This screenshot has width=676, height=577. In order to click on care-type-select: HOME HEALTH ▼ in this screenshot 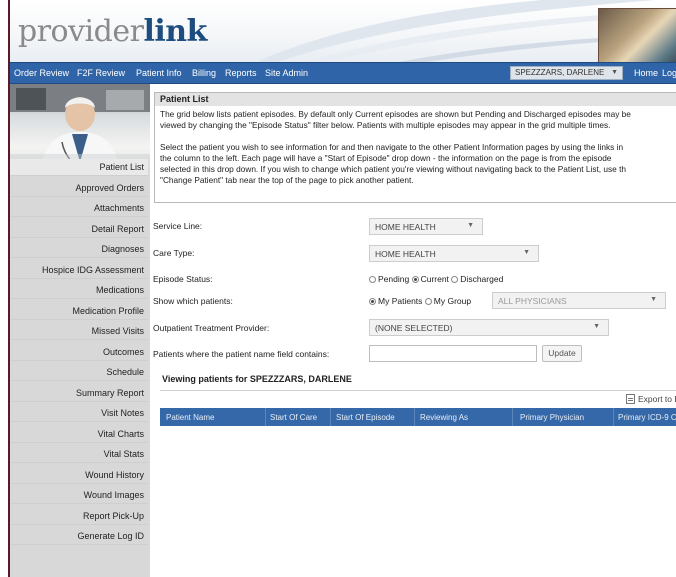, I will do `click(454, 253)`.